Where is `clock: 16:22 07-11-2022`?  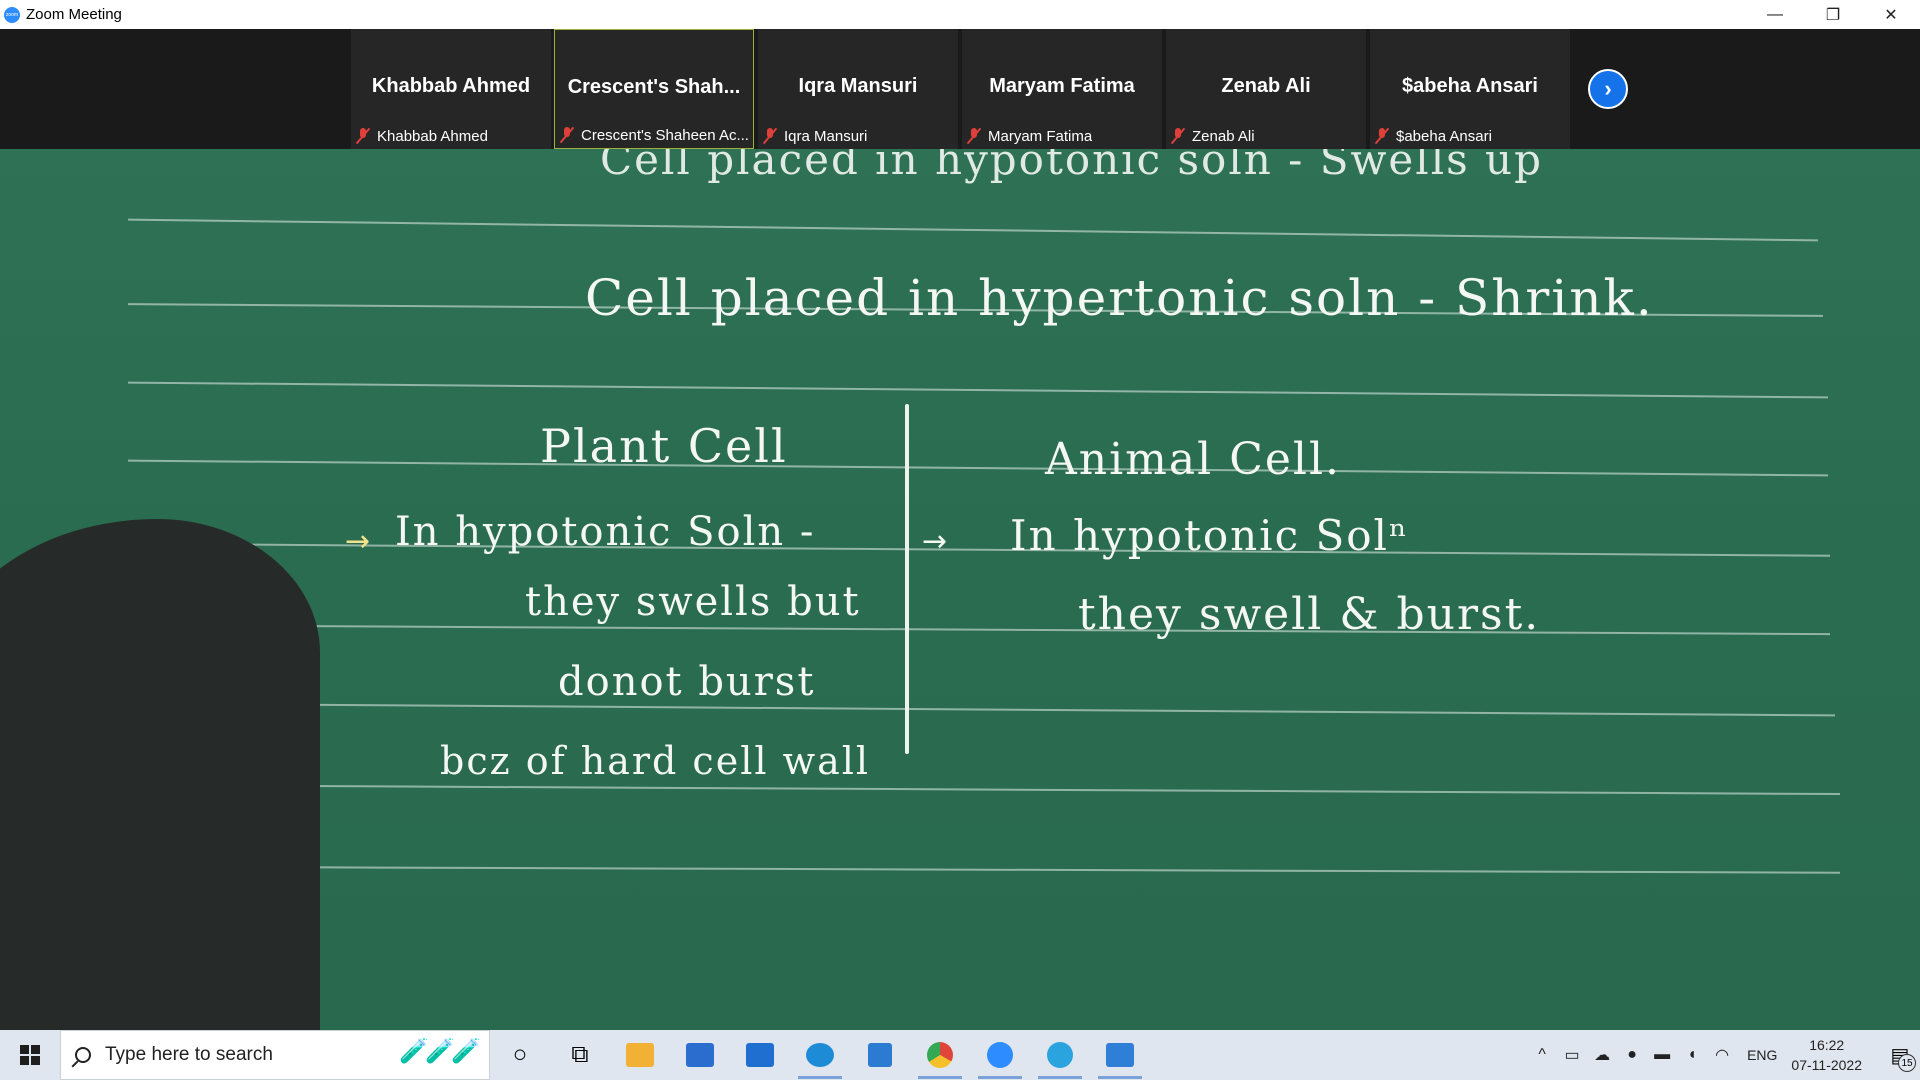 clock: 16:22 07-11-2022 is located at coordinates (1826, 1055).